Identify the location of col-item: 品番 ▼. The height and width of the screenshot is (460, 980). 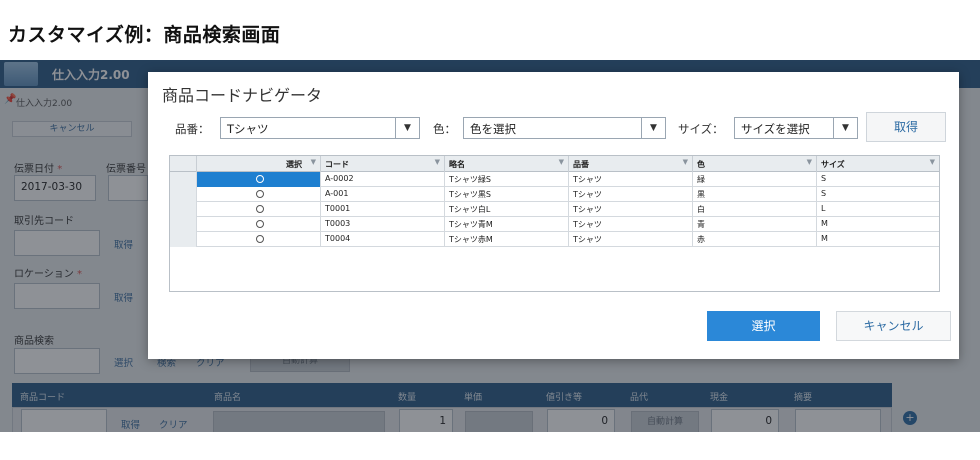
(630, 164).